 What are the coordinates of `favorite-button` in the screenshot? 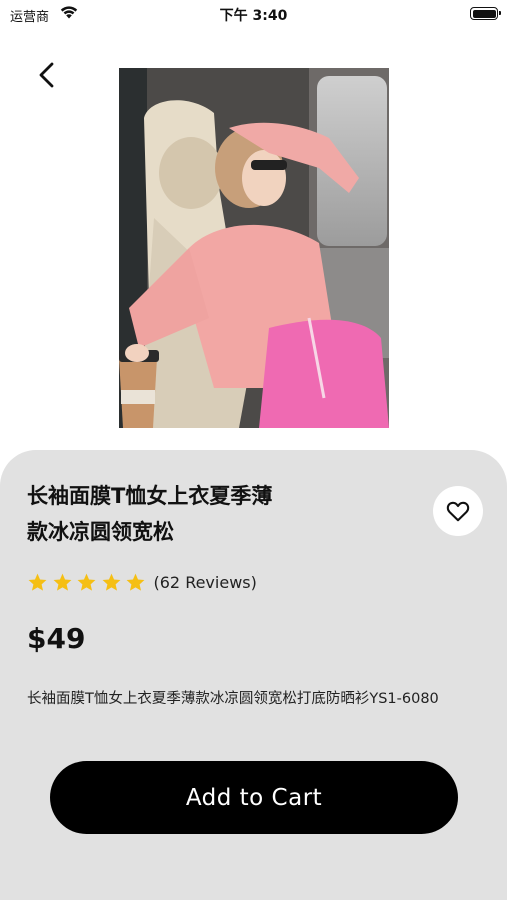 It's located at (458, 511).